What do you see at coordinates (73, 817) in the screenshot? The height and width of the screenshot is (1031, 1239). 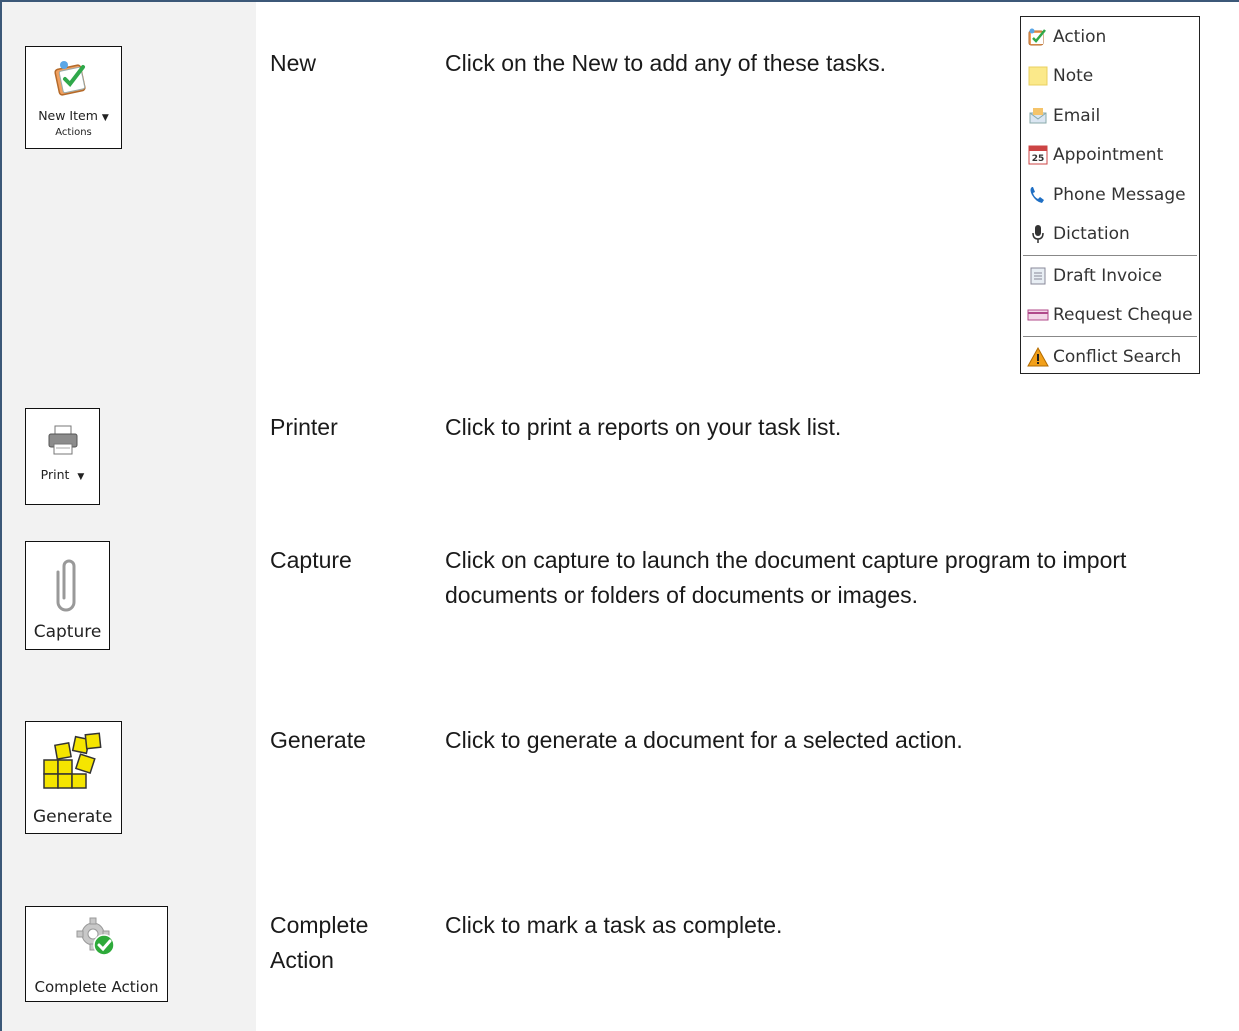 I see `generate-label: Generate` at bounding box center [73, 817].